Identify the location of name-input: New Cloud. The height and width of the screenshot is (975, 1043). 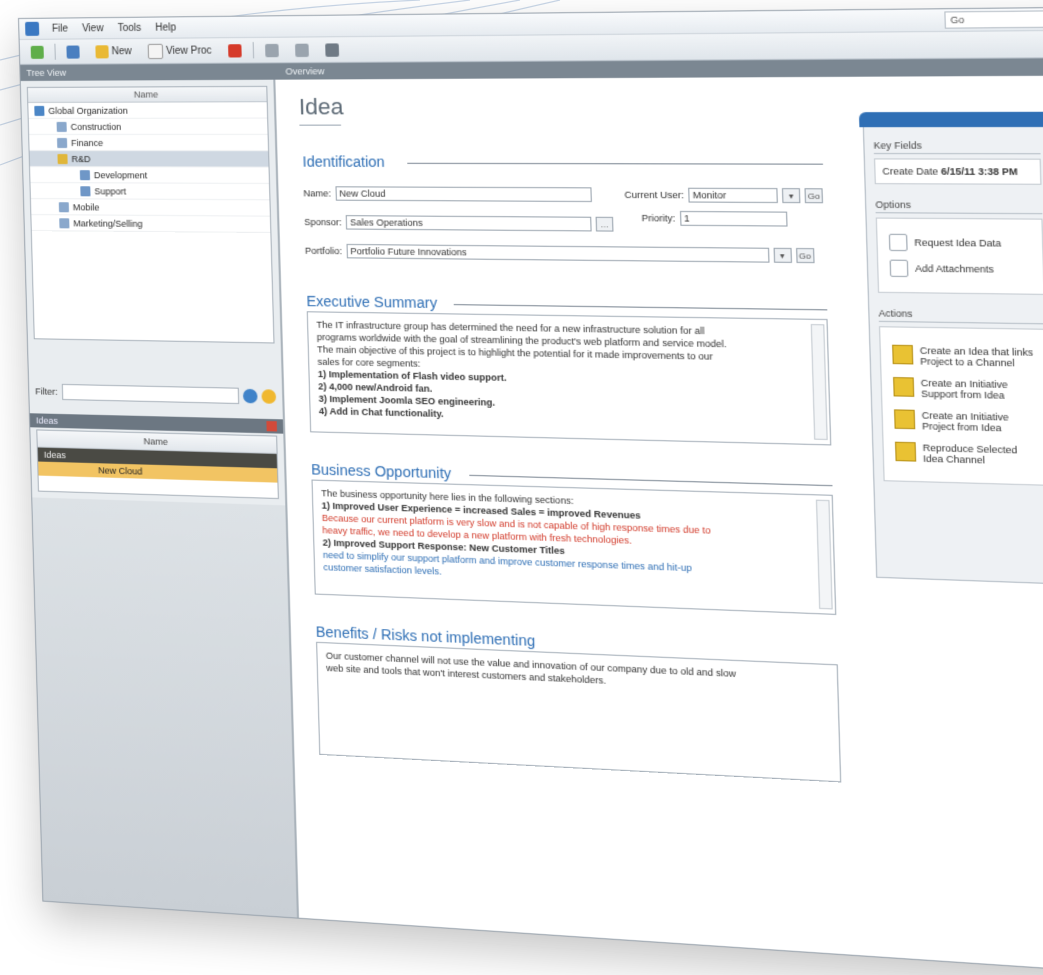
(463, 194).